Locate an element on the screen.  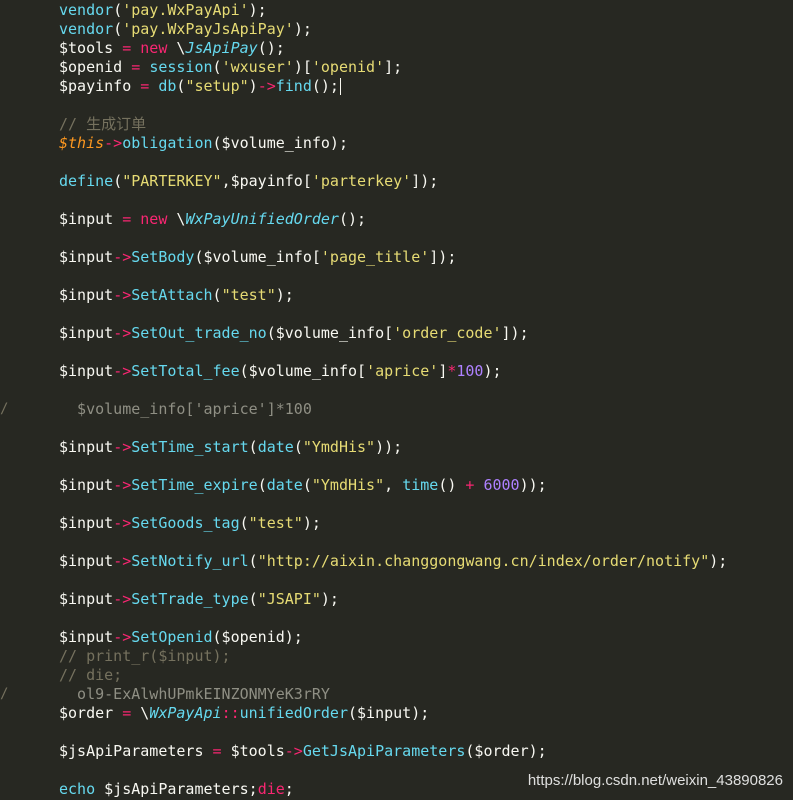
code-token: 'pay.WxPayJsApiPay' is located at coordinates (208, 29).